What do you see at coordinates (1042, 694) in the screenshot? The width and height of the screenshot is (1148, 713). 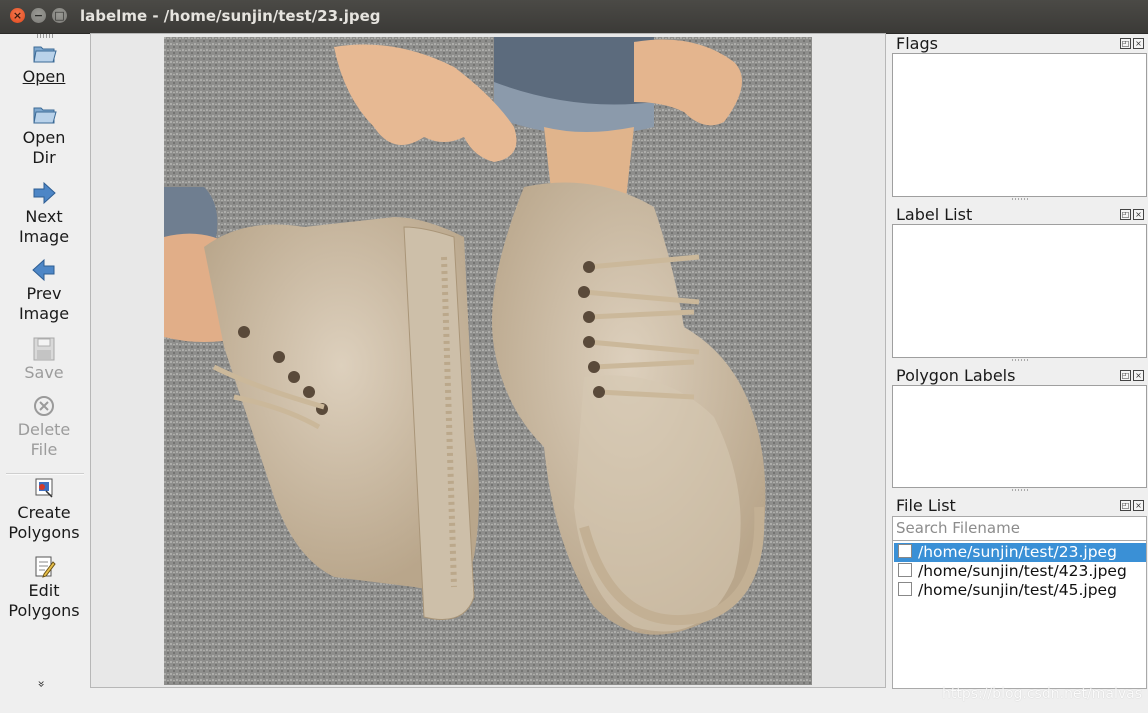 I see `watermark: https://blog.csdn.net/malvas` at bounding box center [1042, 694].